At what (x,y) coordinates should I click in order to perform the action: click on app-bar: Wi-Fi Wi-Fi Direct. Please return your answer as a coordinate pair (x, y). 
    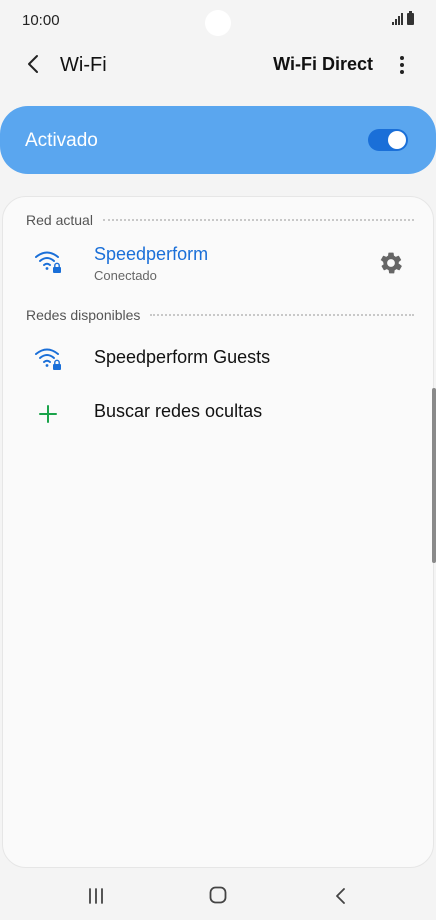
    Looking at the image, I should click on (218, 66).